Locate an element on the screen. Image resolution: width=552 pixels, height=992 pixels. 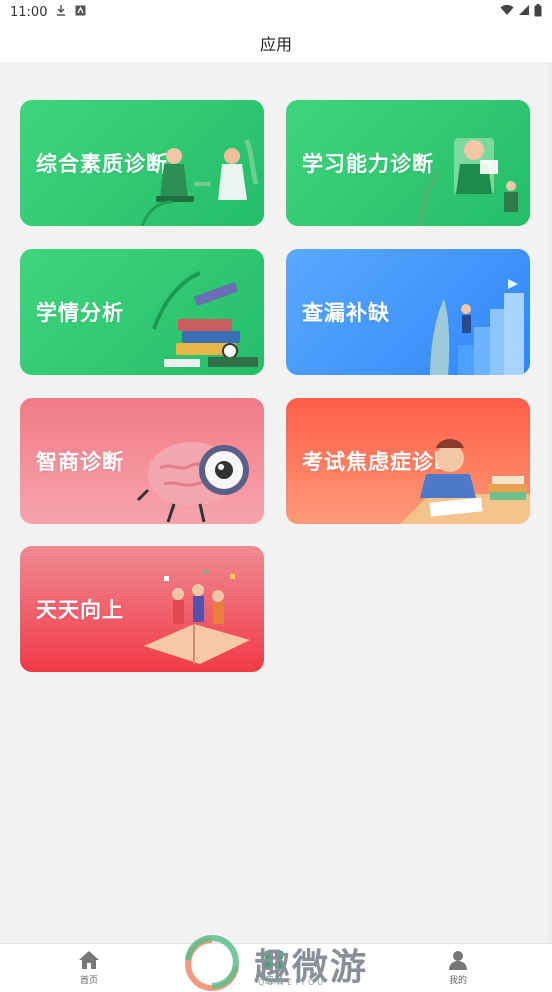
notification-icon is located at coordinates (80, 12).